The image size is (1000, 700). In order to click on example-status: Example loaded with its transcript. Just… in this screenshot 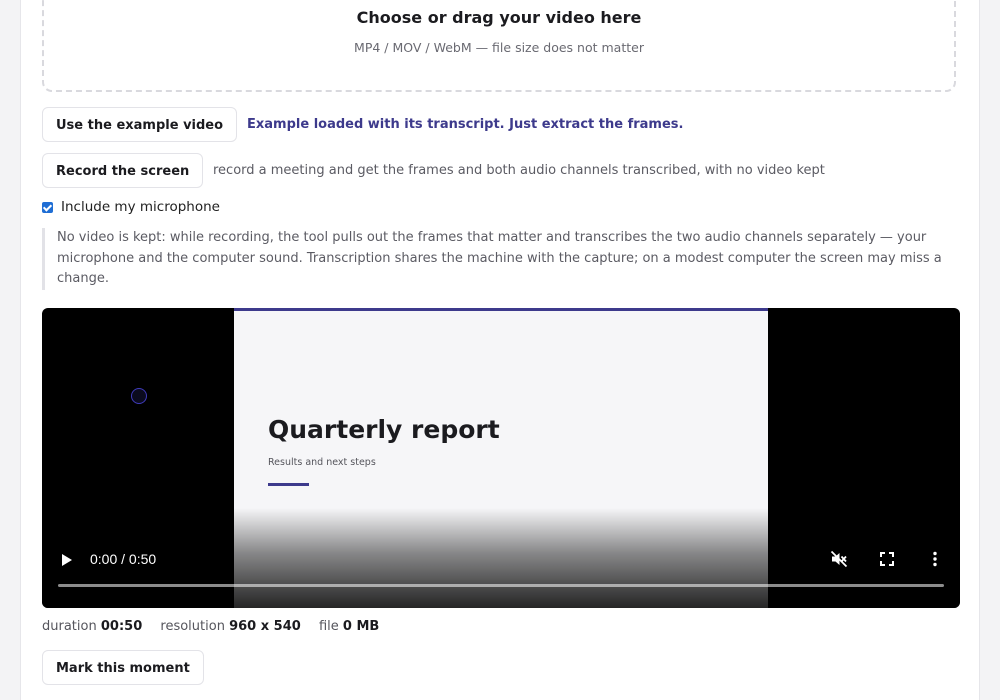, I will do `click(465, 124)`.